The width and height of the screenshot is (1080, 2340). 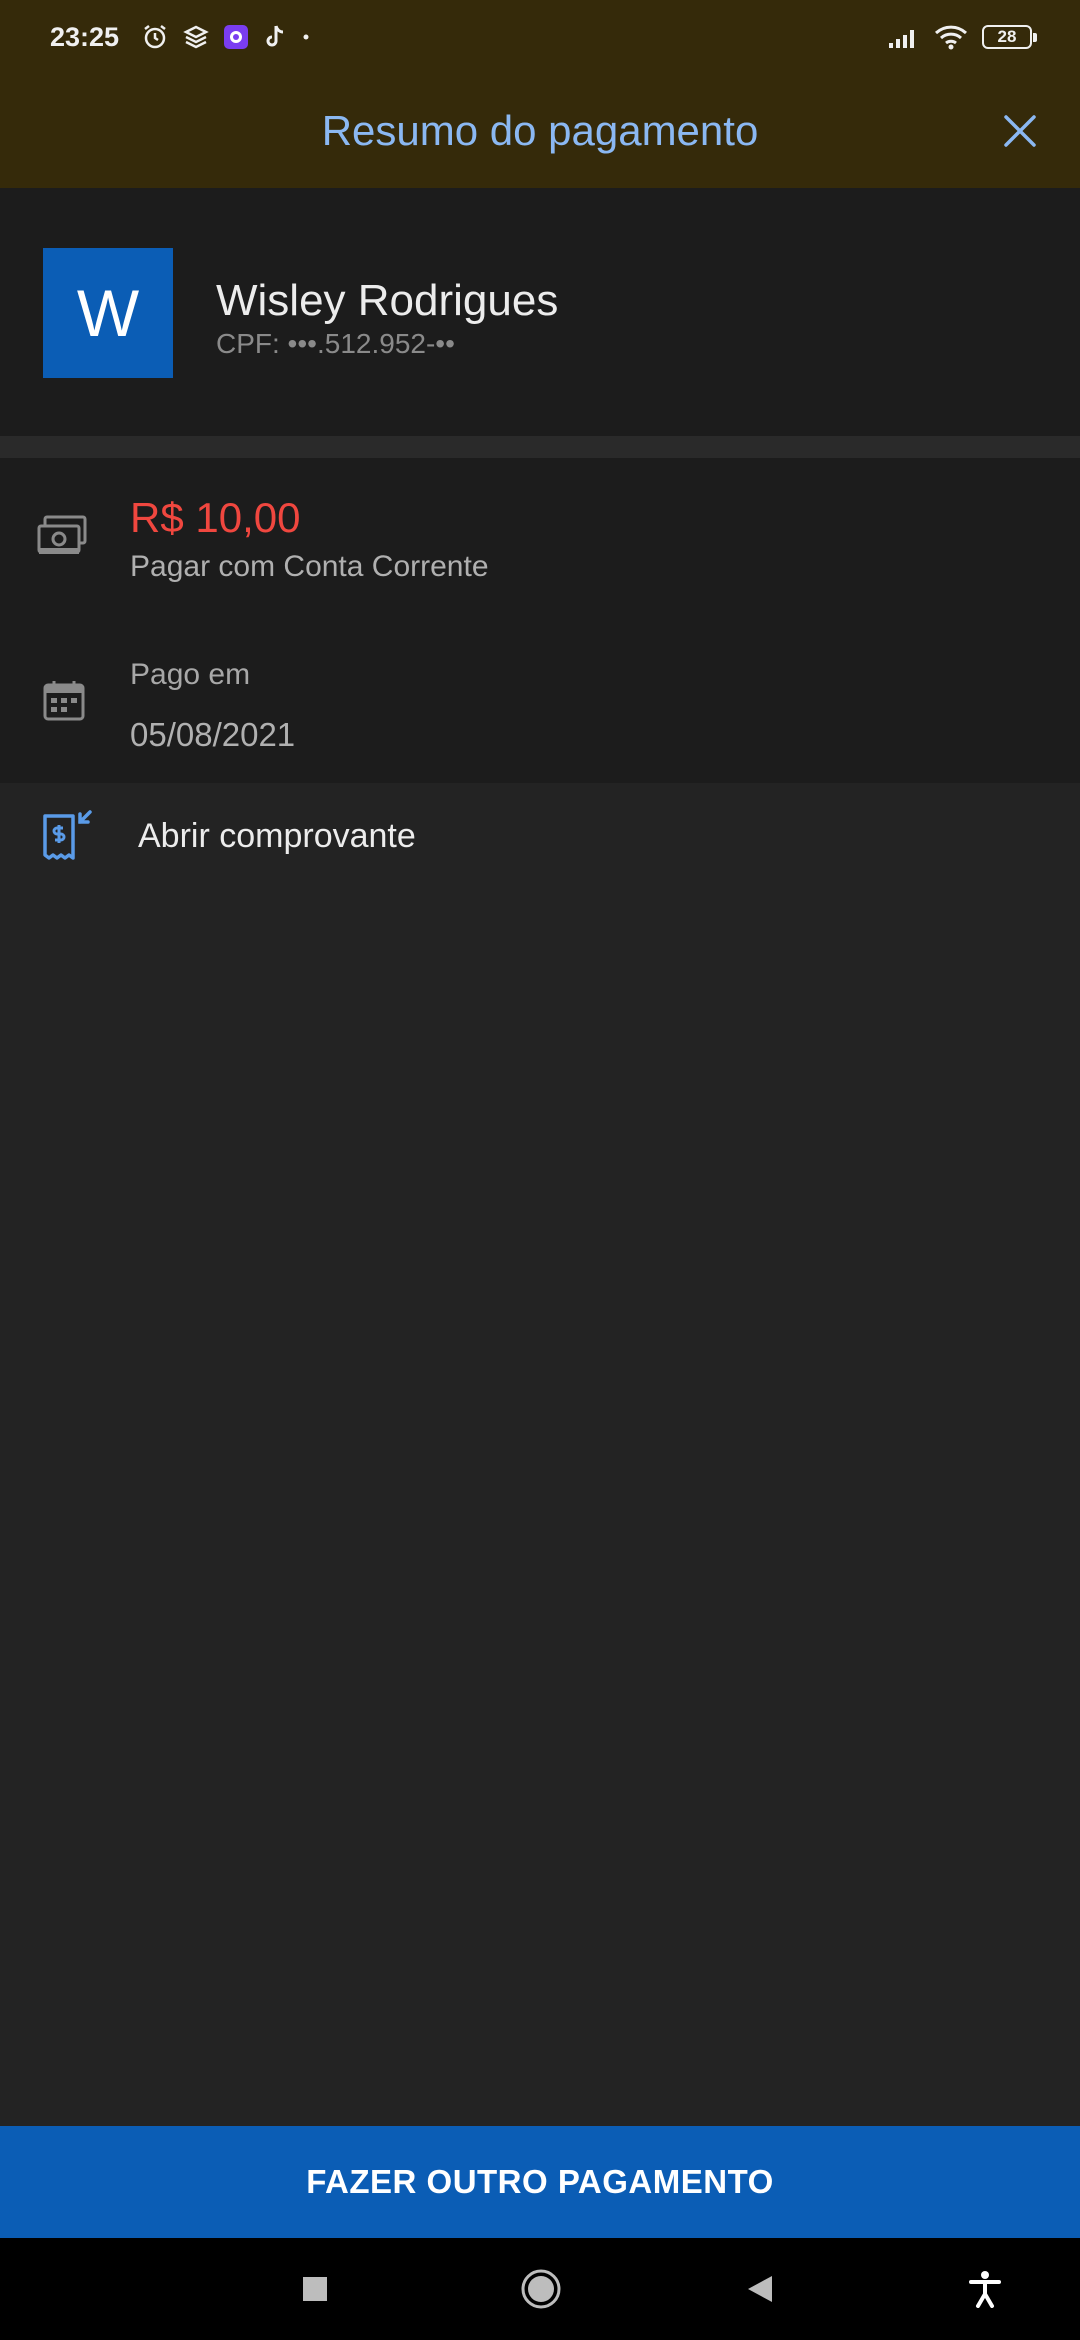 What do you see at coordinates (62, 536) in the screenshot?
I see `cash-icon` at bounding box center [62, 536].